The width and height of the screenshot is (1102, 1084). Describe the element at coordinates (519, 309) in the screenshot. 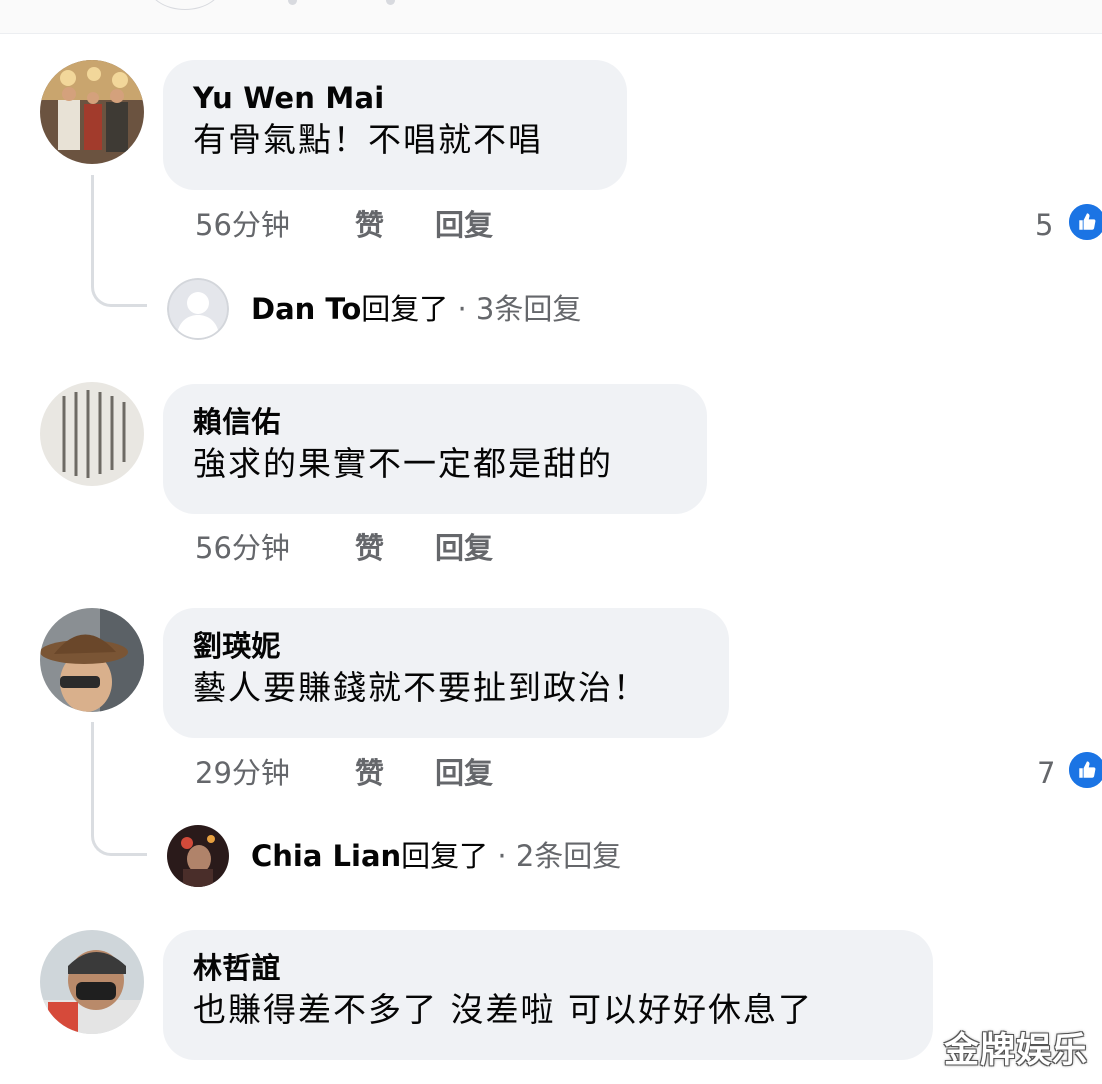

I see `reply-count: · 3条回复` at that location.